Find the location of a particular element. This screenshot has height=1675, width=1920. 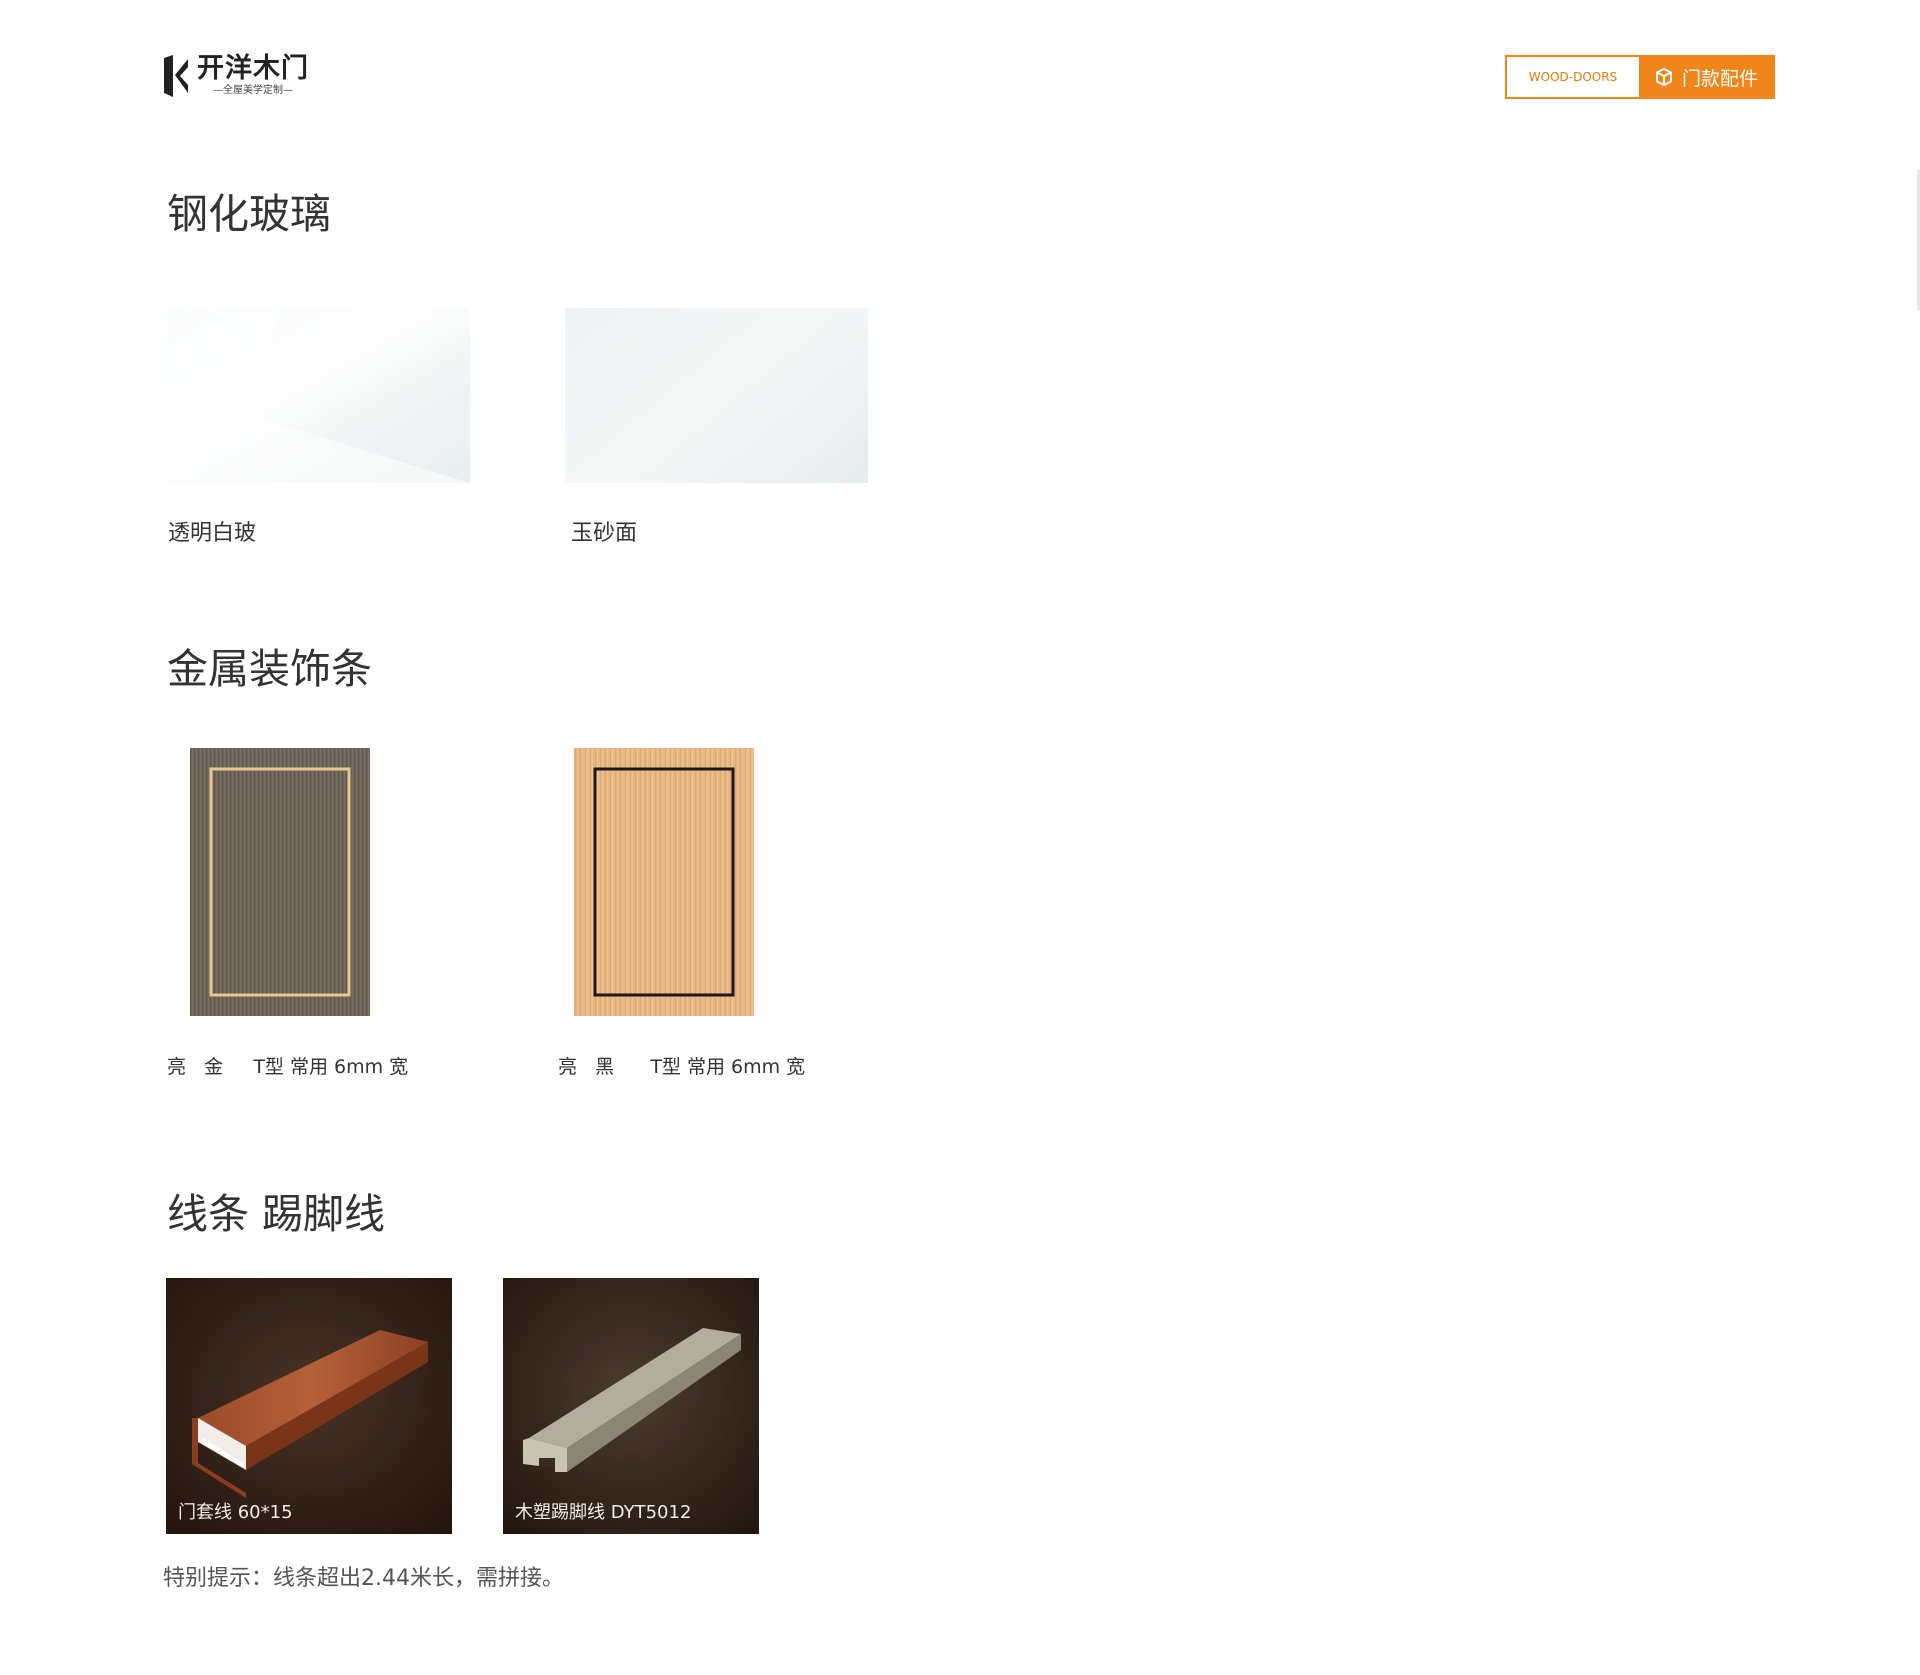

nav-door-accessories-label: 门款配件 is located at coordinates (1719, 78).